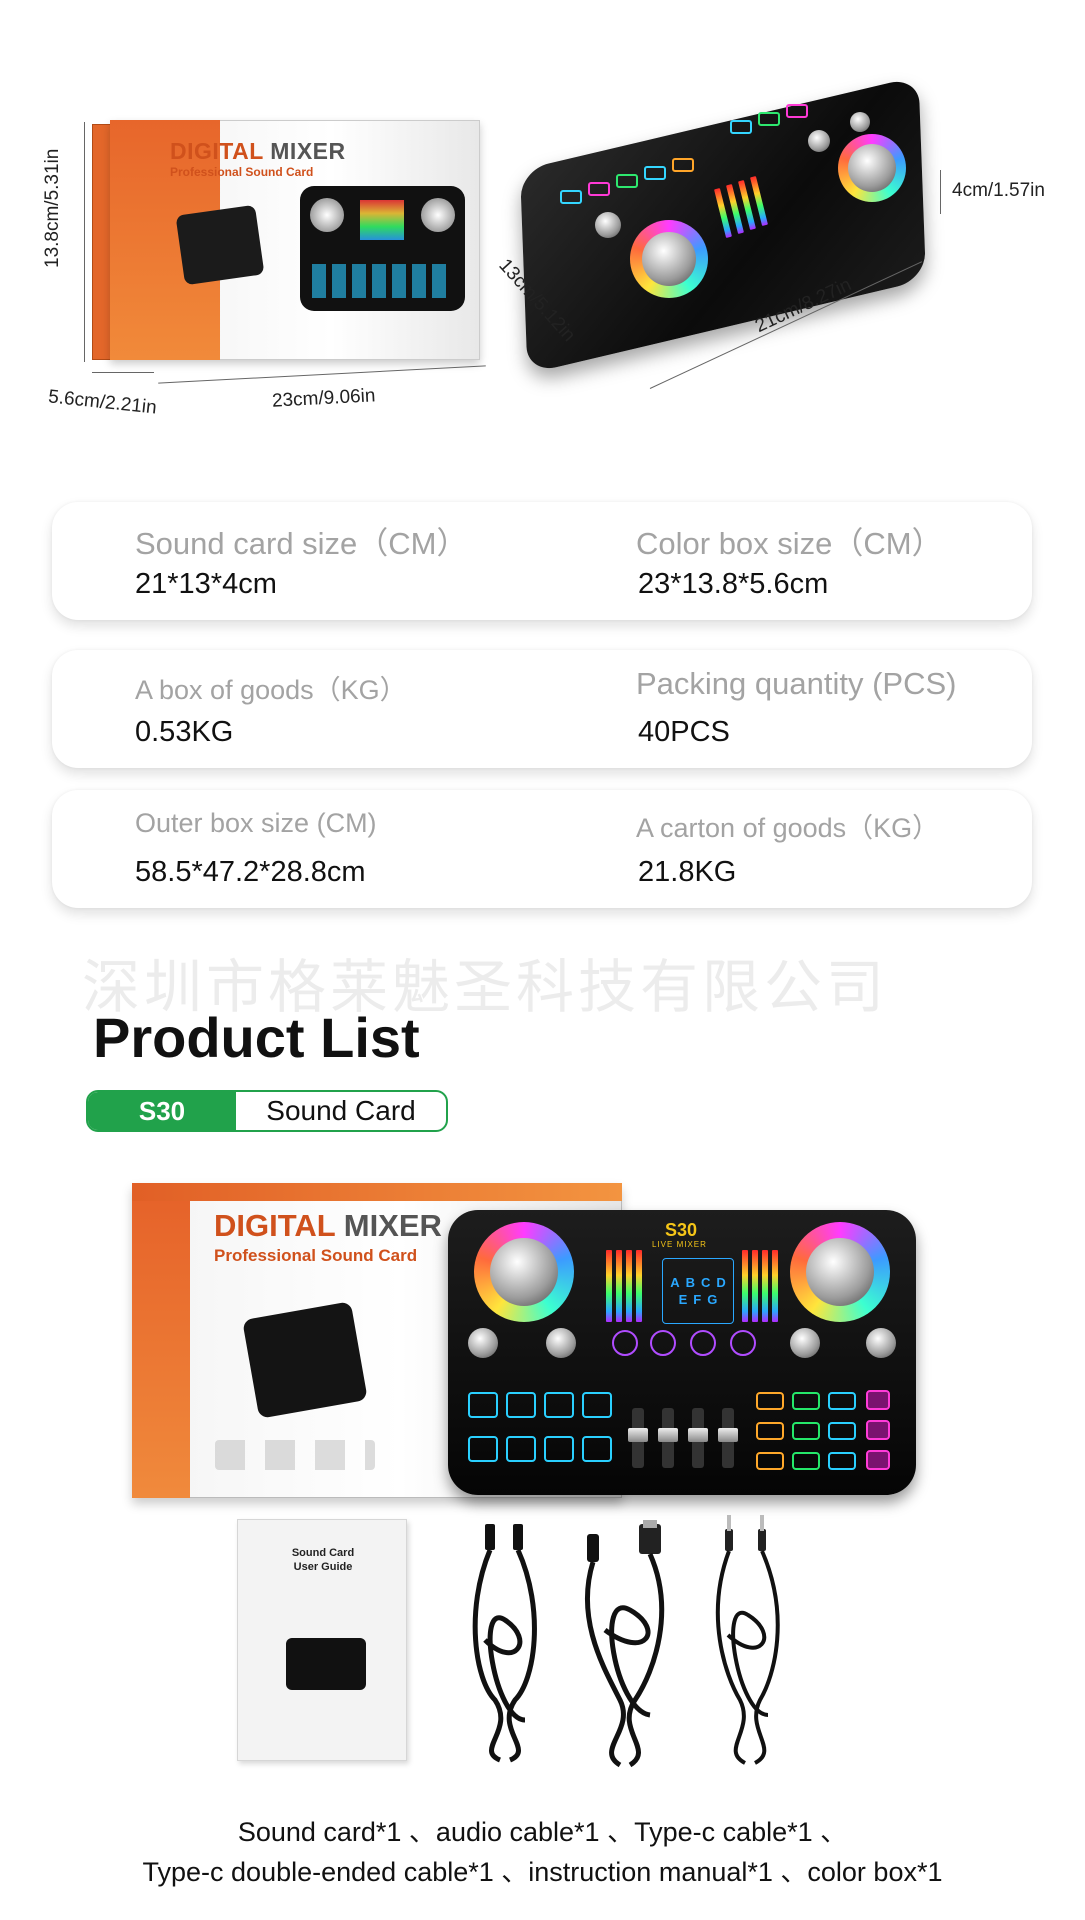 The height and width of the screenshot is (1920, 1085). Describe the element at coordinates (881, 1343) in the screenshot. I see `effect-knob` at that location.